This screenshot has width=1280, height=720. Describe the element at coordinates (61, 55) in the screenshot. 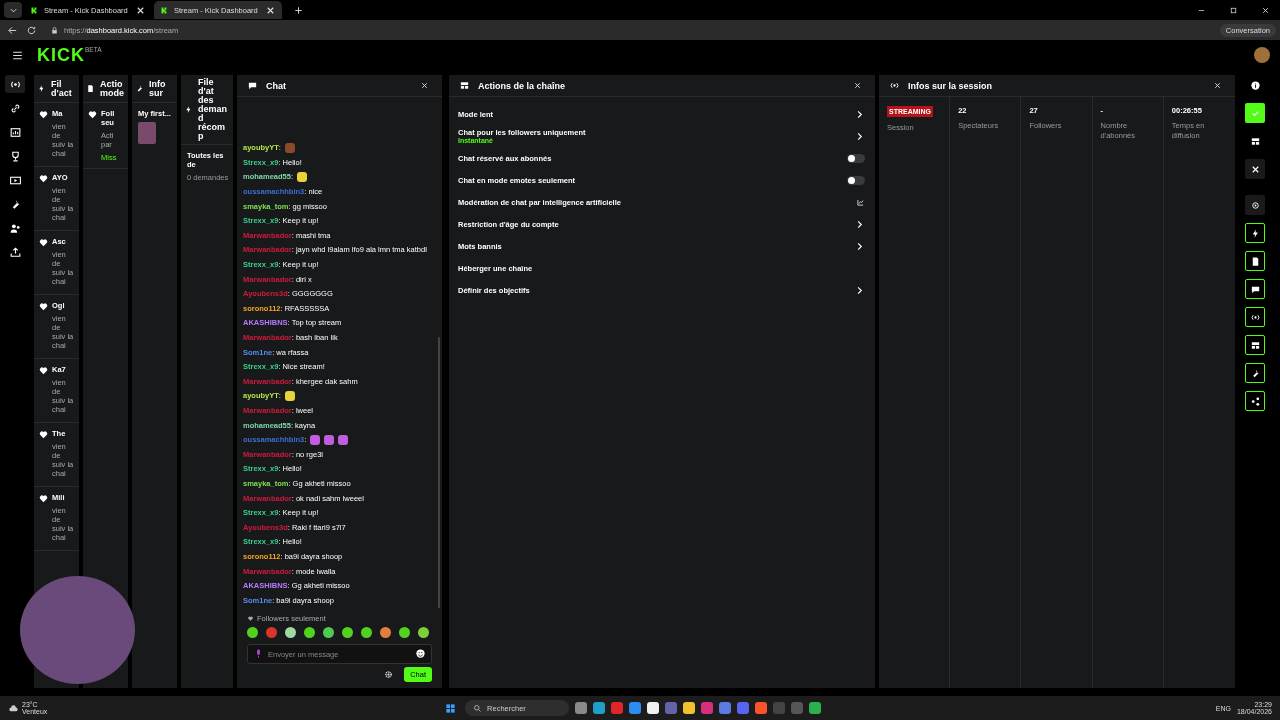

I see `kick-logo: KICK` at that location.